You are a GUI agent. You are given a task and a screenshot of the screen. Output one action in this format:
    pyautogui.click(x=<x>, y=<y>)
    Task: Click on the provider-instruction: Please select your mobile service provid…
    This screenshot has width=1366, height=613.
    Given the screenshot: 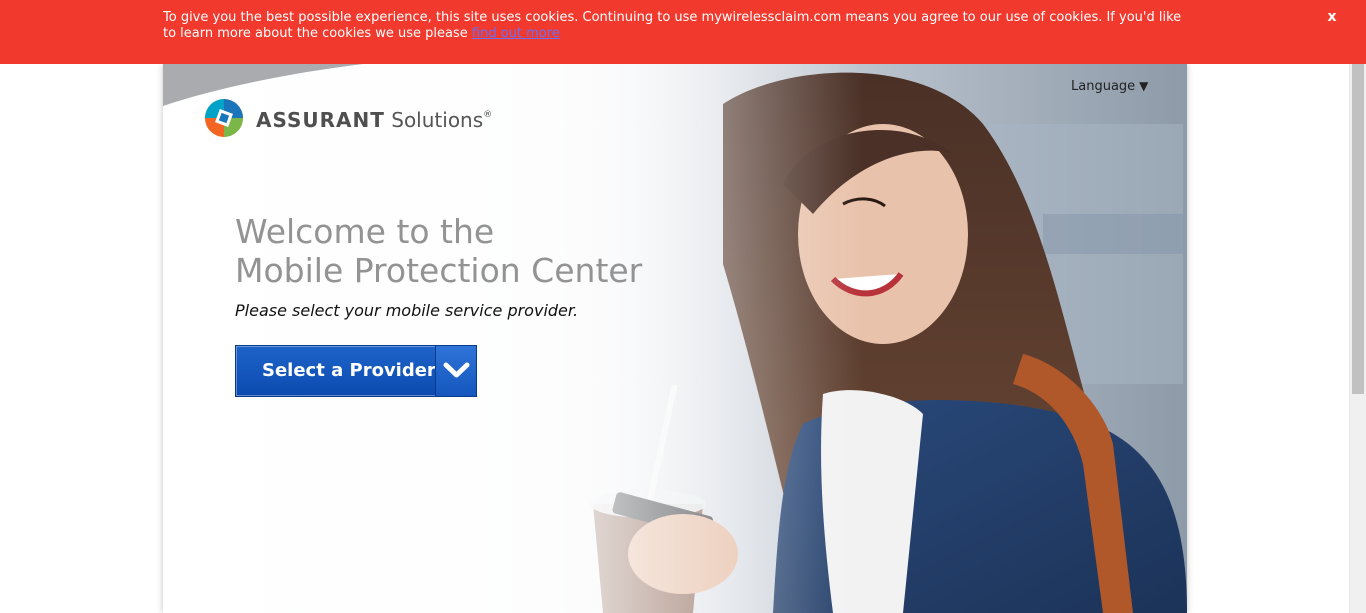 What is the action you would take?
    pyautogui.click(x=407, y=310)
    